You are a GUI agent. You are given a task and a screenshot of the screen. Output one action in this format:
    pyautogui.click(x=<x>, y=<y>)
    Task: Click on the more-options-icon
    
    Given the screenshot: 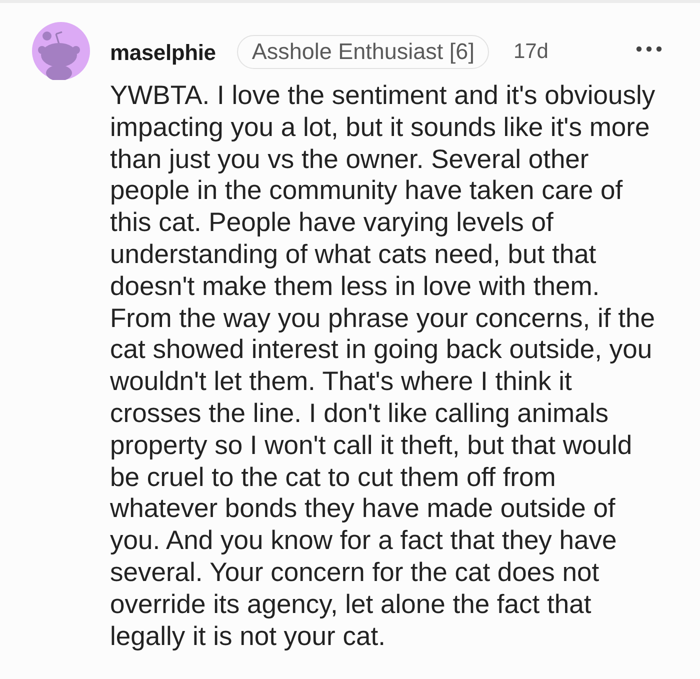 What is the action you would take?
    pyautogui.click(x=649, y=49)
    